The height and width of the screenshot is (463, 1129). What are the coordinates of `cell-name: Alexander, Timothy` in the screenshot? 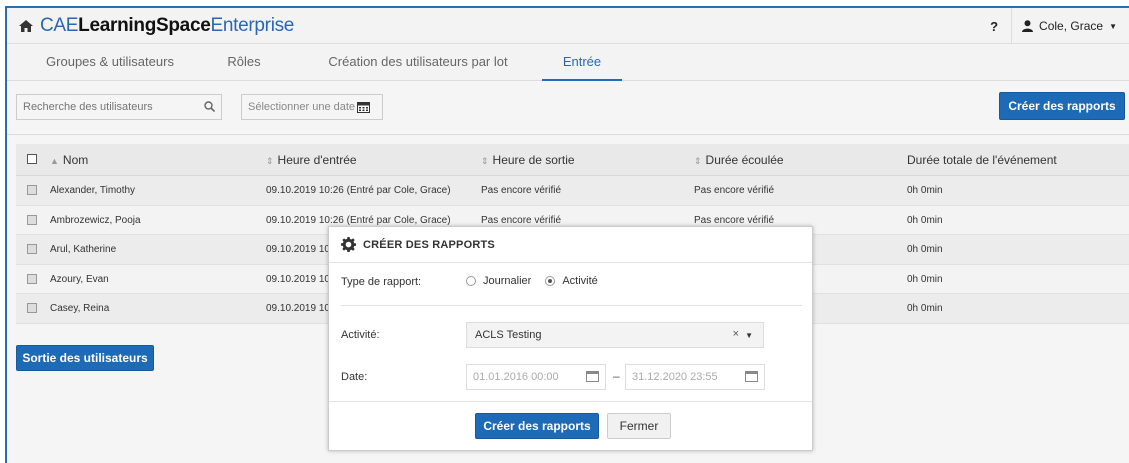 It's located at (93, 190).